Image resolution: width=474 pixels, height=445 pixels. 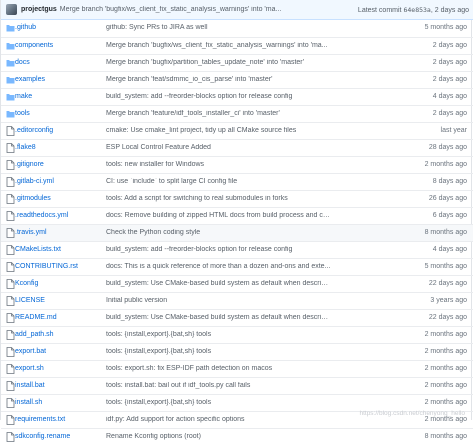 What do you see at coordinates (34, 130) in the screenshot?
I see `file-name-link: .editorconfig` at bounding box center [34, 130].